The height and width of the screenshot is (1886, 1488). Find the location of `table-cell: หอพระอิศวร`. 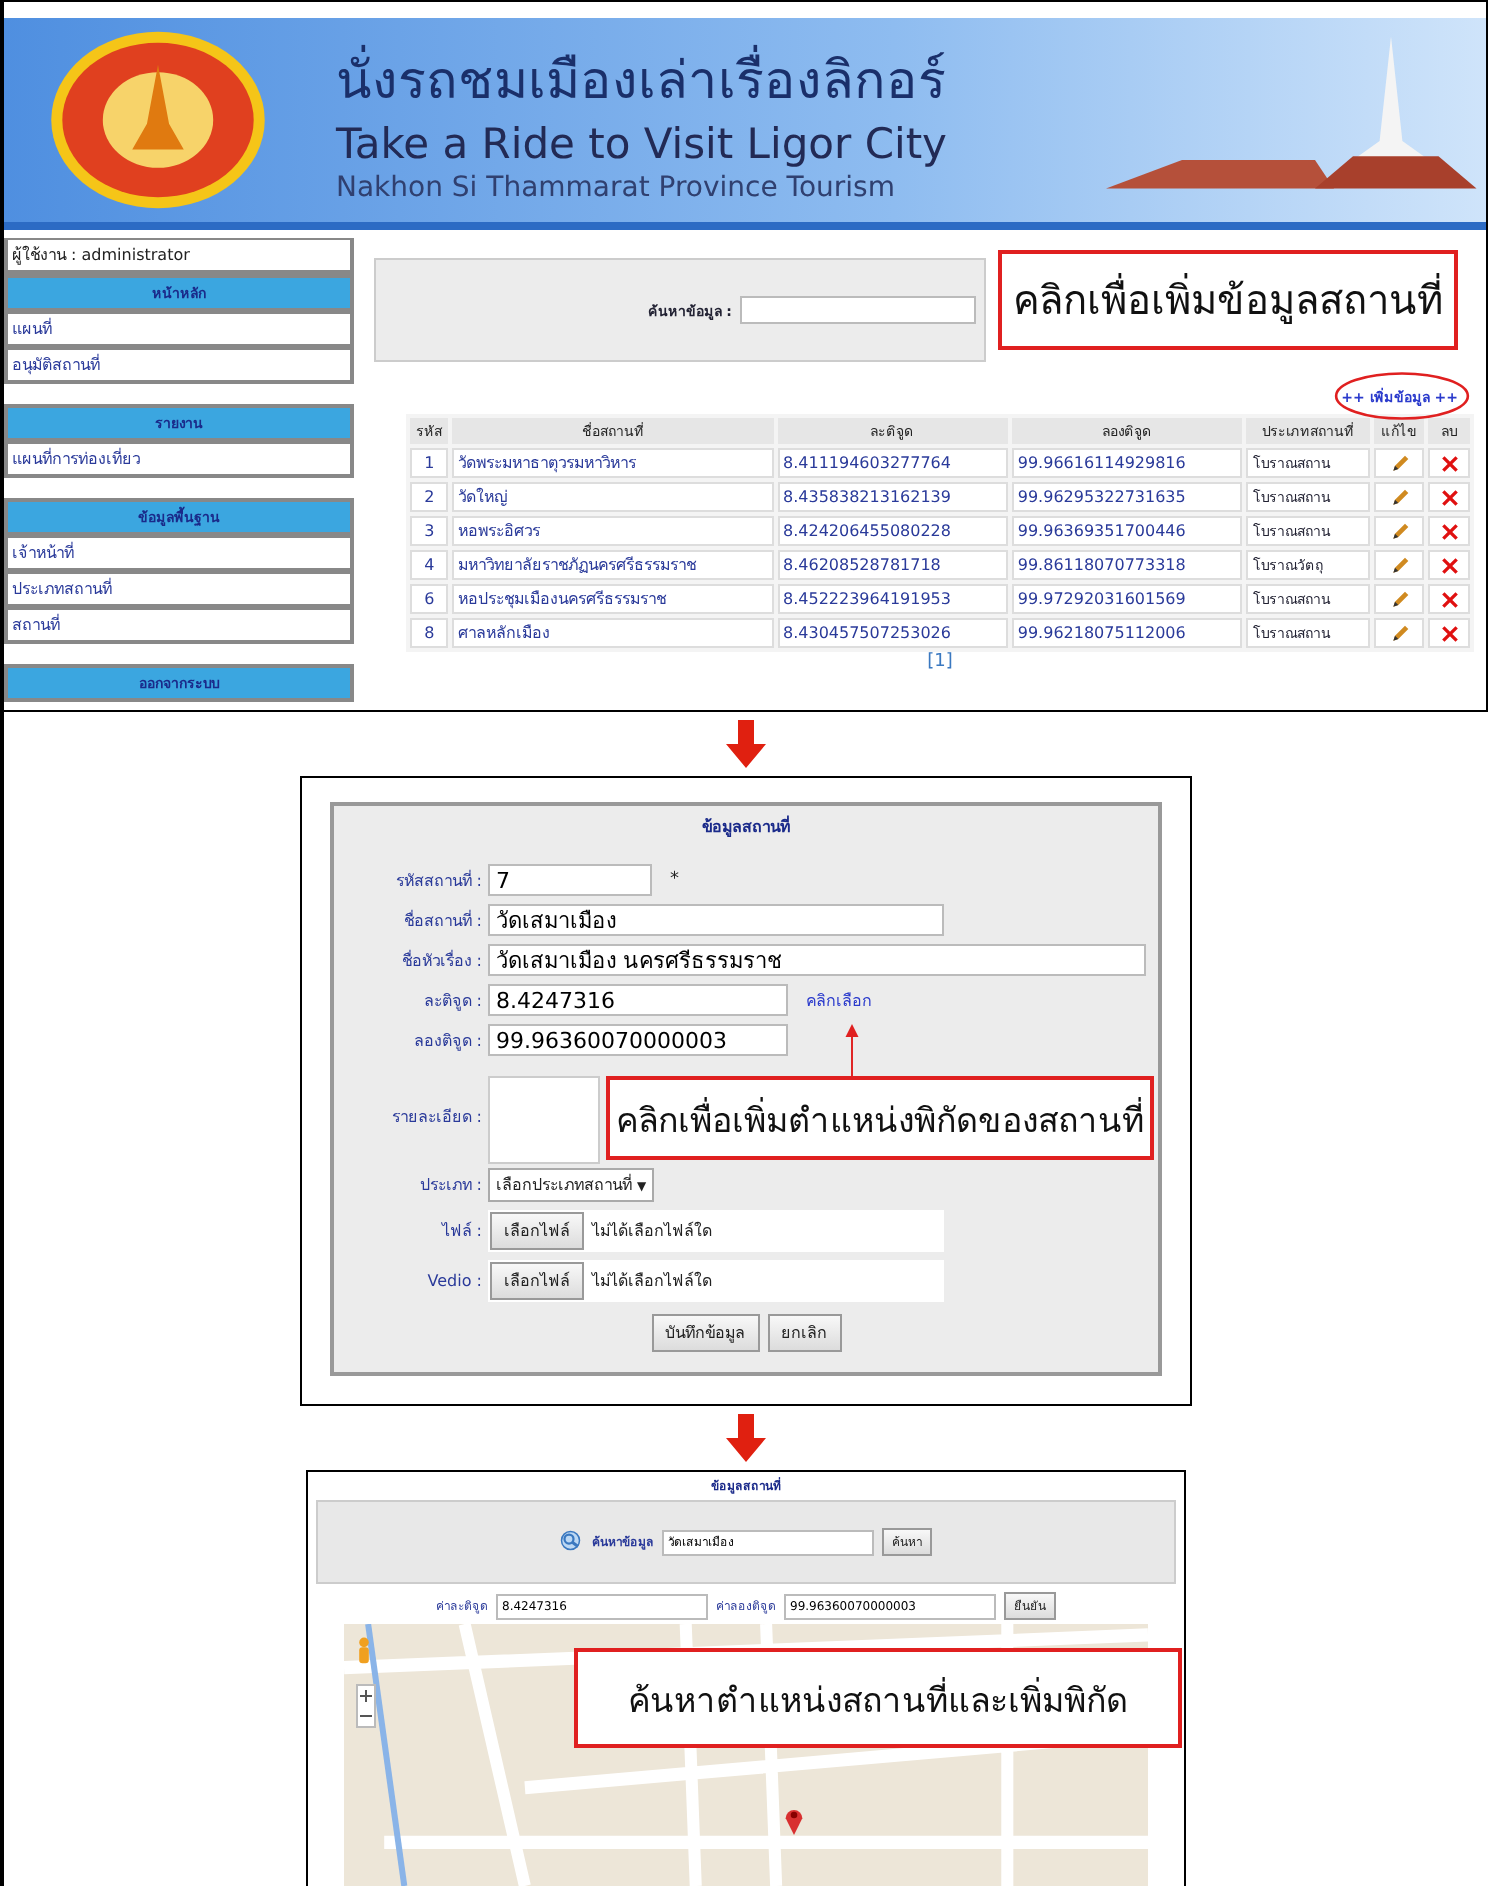

table-cell: หอพระอิศวร is located at coordinates (612, 531).